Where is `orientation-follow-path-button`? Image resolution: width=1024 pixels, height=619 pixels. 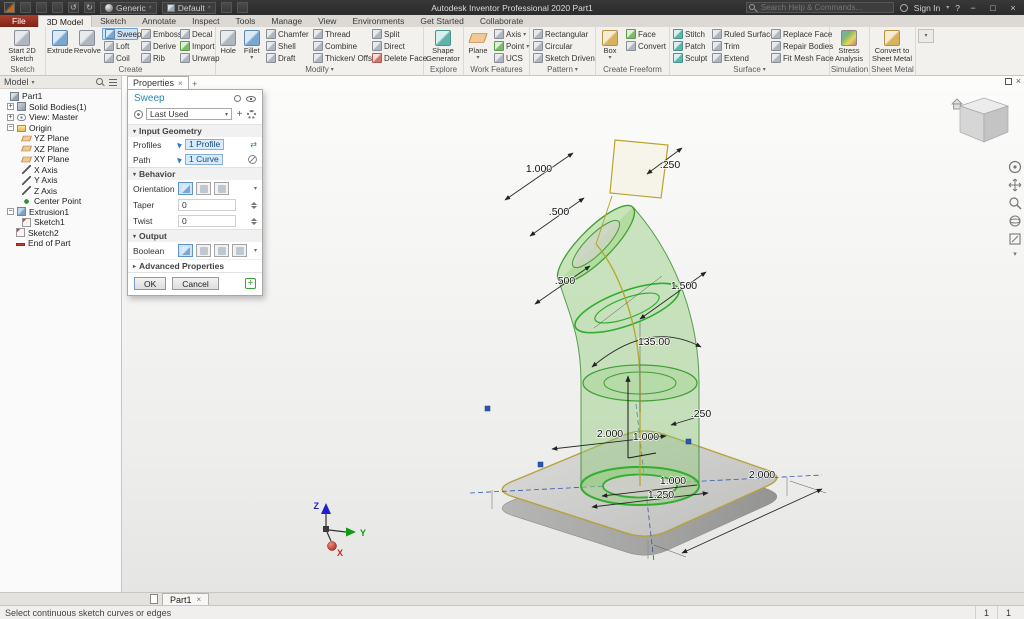 orientation-follow-path-button is located at coordinates (185, 188).